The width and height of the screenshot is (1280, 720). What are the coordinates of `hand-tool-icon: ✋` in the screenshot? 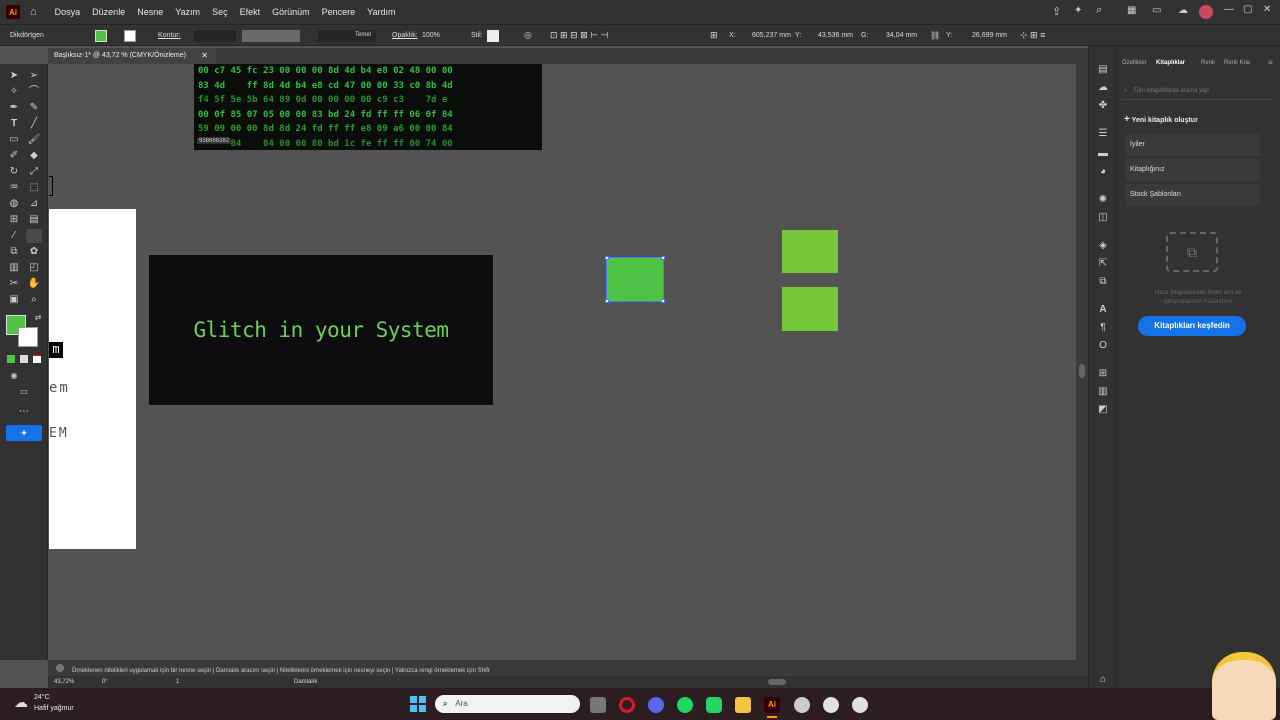 It's located at (34, 284).